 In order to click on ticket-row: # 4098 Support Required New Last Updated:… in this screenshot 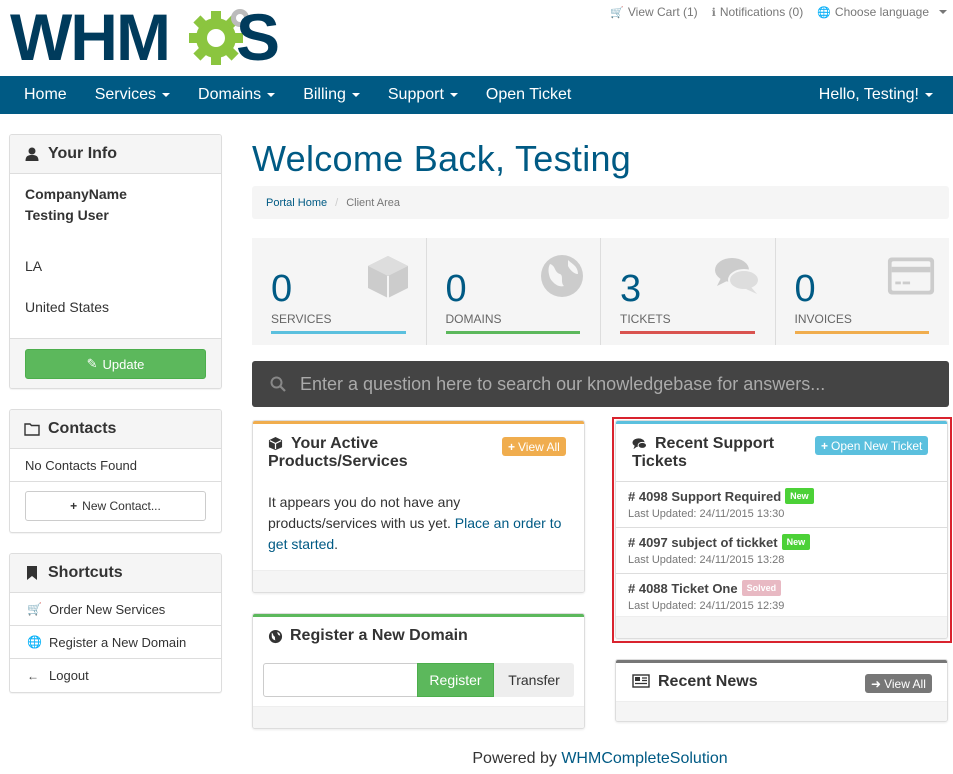, I will do `click(781, 505)`.